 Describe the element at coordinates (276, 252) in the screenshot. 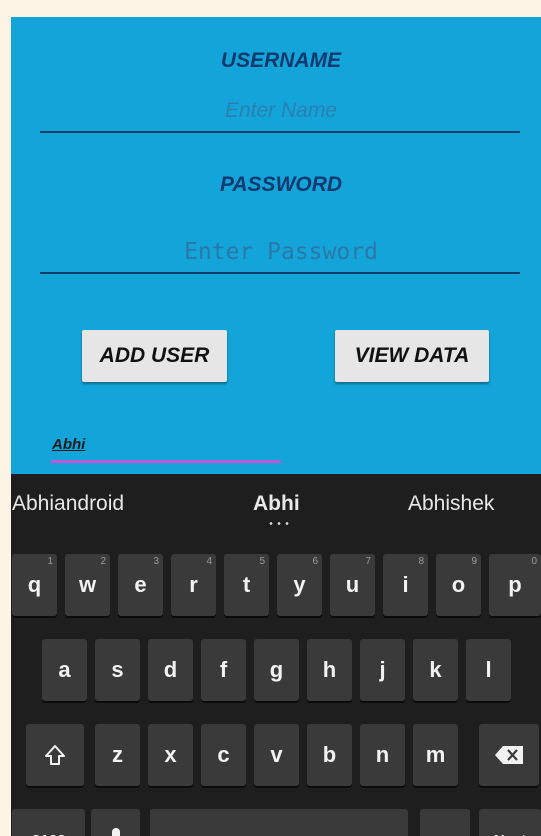

I see `password-input: Enter Password` at that location.